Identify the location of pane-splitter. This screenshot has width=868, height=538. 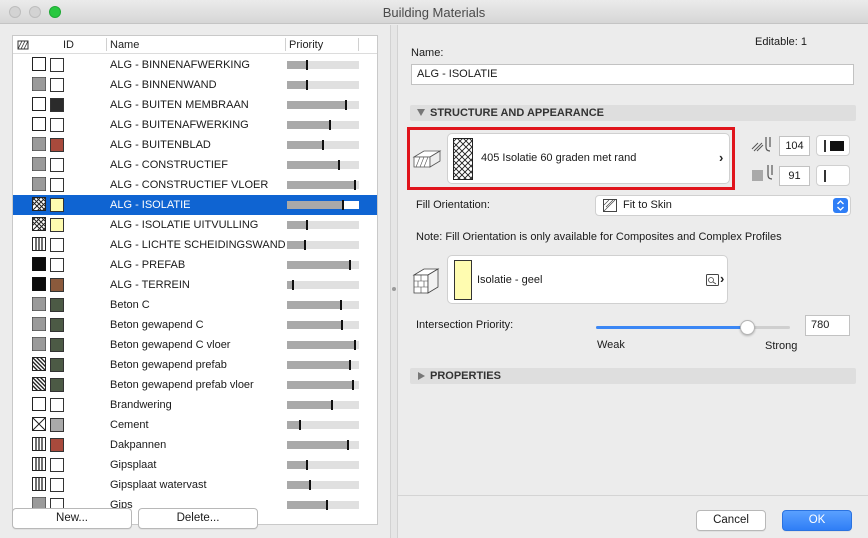
(394, 281).